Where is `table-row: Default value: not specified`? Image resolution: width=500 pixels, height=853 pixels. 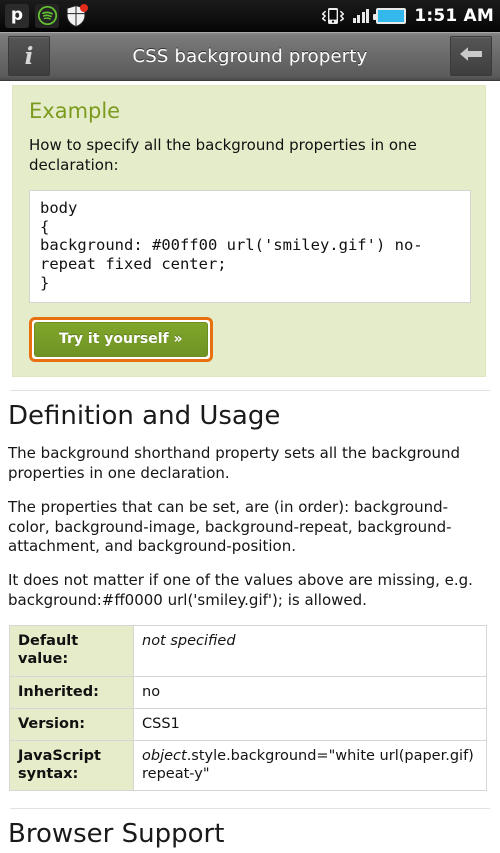
table-row: Default value: not specified is located at coordinates (248, 651).